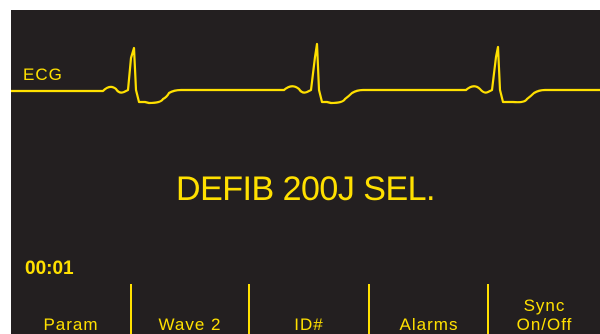 This screenshot has height=334, width=600. I want to click on softkey-param: Param, so click(71, 308).